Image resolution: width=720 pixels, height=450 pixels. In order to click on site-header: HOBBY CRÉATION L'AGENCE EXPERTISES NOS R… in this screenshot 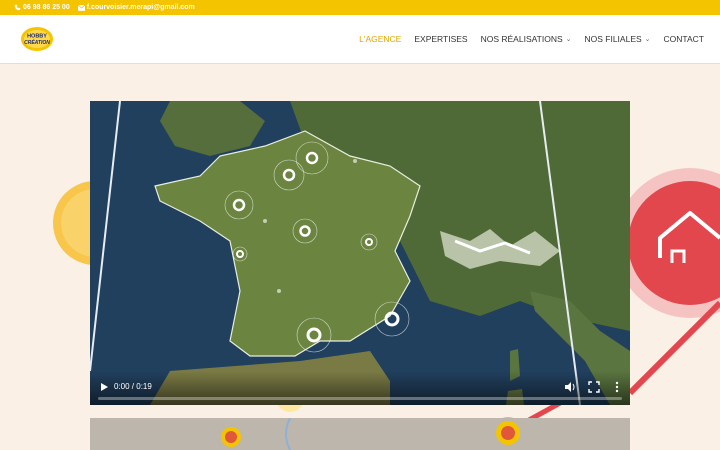, I will do `click(360, 39)`.